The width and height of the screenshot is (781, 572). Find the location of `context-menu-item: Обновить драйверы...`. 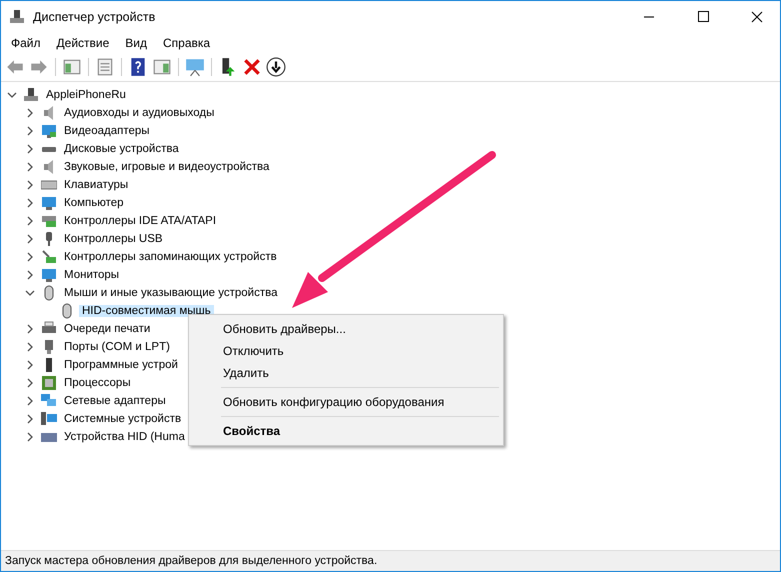

context-menu-item: Обновить драйверы... is located at coordinates (346, 329).